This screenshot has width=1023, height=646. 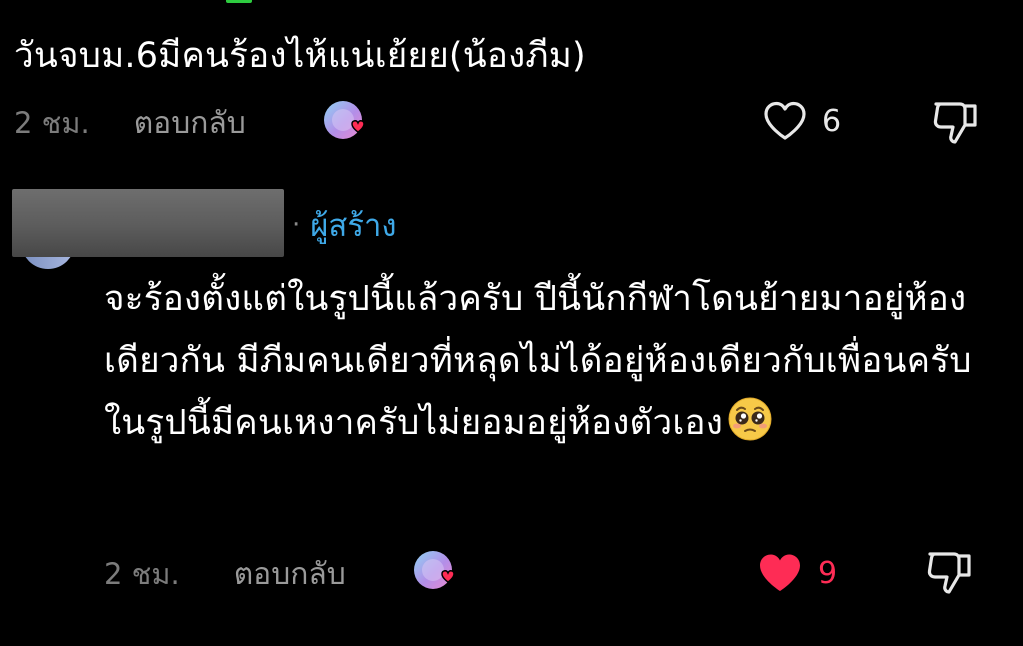 I want to click on like-count: 6, so click(x=832, y=121).